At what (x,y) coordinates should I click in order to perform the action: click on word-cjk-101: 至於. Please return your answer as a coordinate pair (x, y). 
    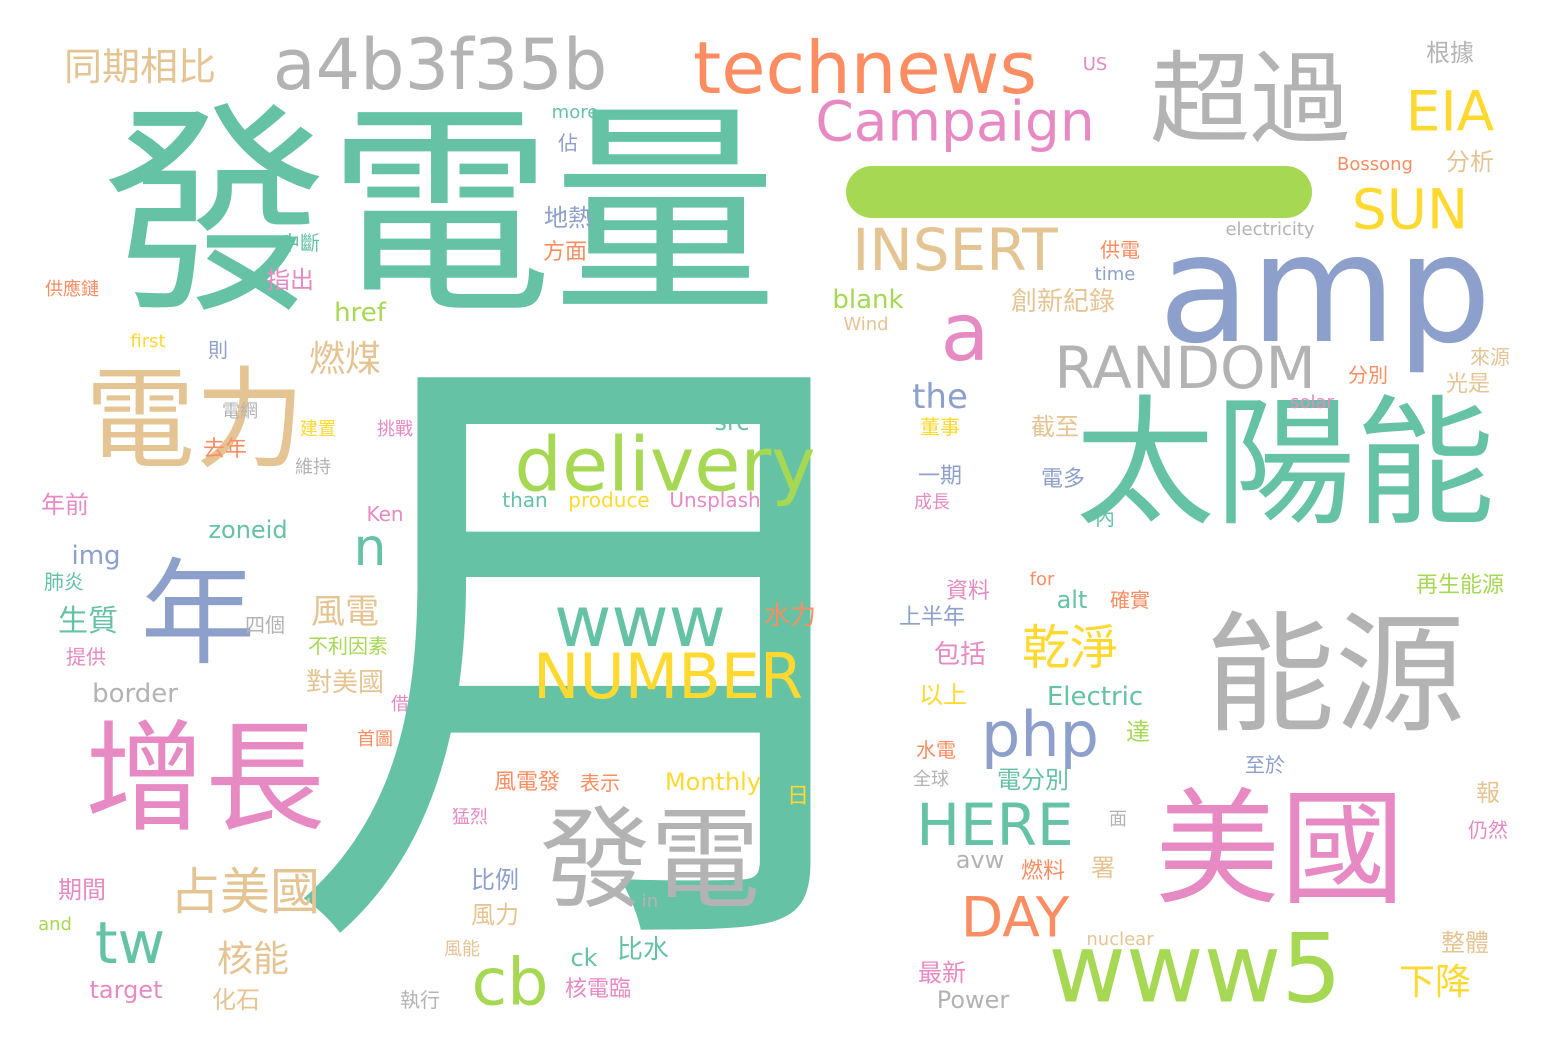
    Looking at the image, I should click on (1265, 765).